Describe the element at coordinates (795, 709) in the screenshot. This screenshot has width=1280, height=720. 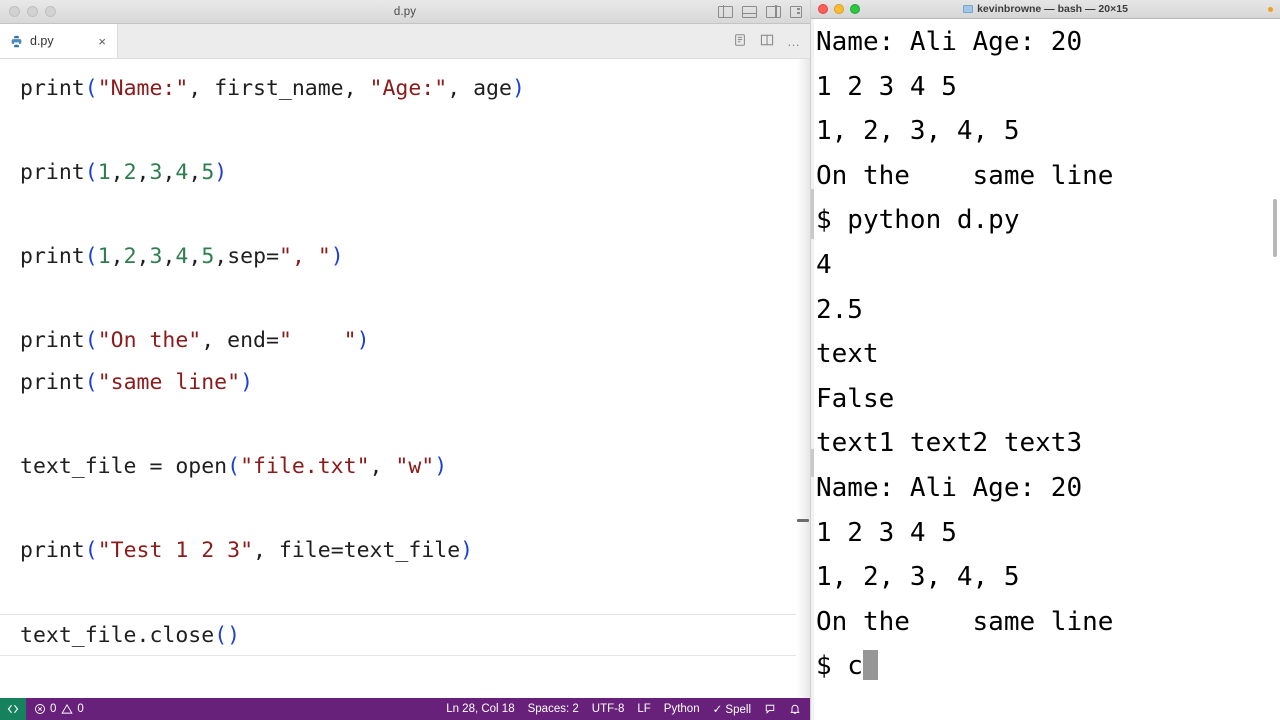
I see `bell-icon` at that location.